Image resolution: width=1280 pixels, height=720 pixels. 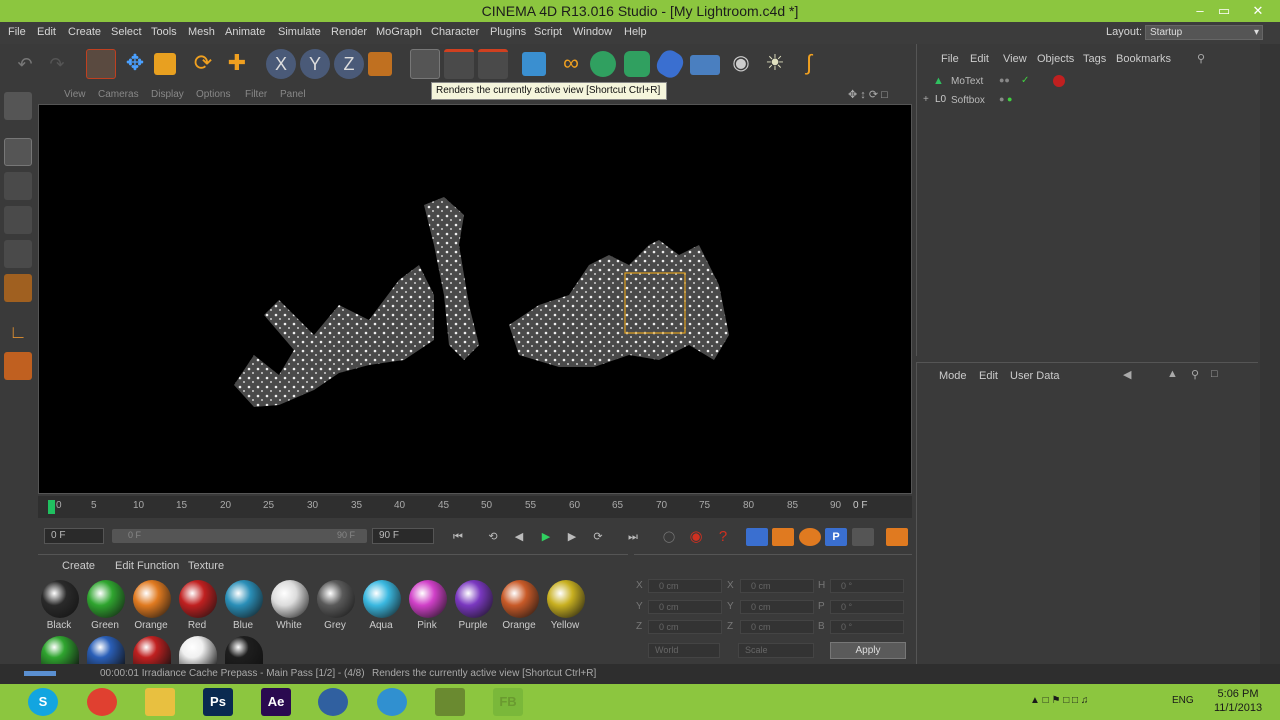 I want to click on menu-create: Create, so click(x=84, y=32).